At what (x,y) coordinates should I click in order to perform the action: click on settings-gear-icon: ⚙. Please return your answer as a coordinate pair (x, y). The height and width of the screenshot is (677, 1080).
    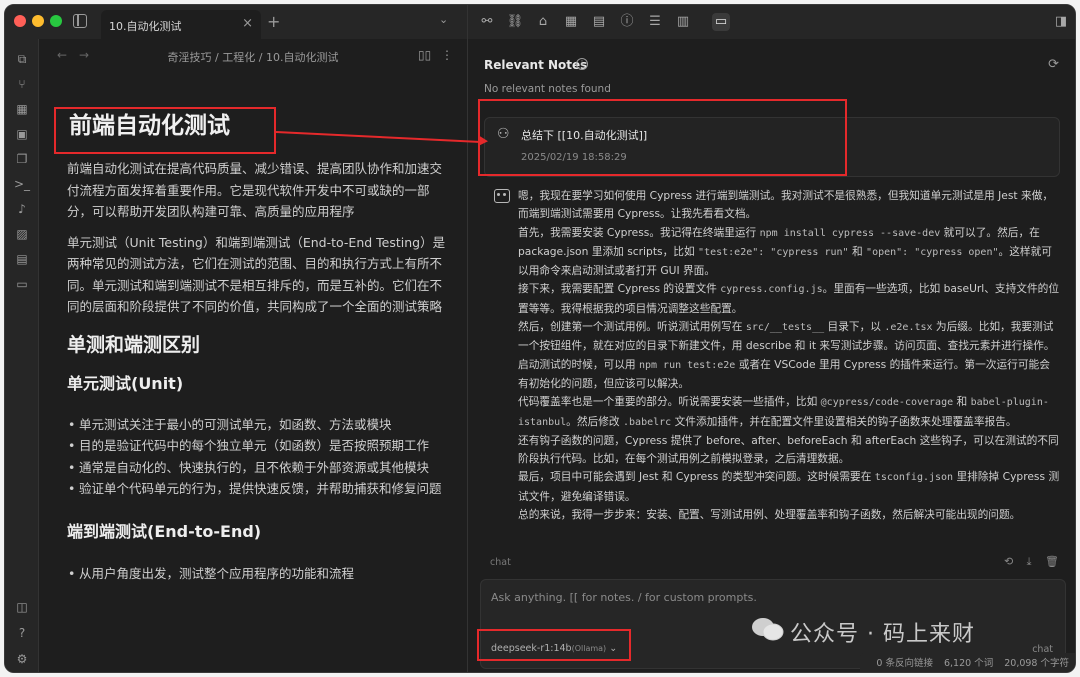
    Looking at the image, I should click on (22, 659).